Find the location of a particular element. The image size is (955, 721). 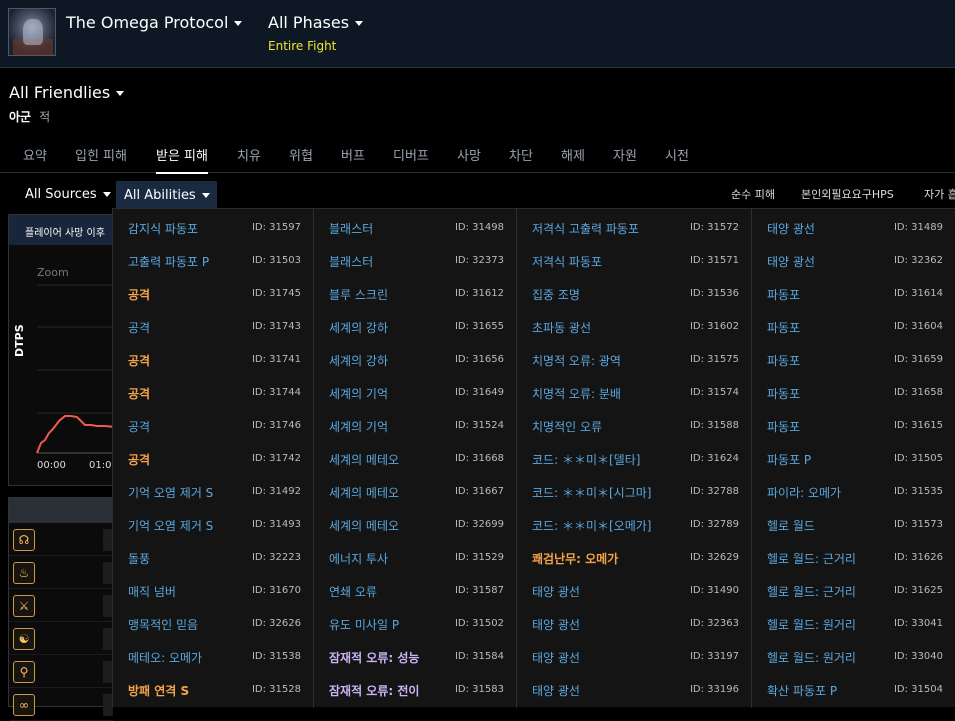

ability-menu-item: 방패 연격 S ID: 31528 is located at coordinates (213, 687).